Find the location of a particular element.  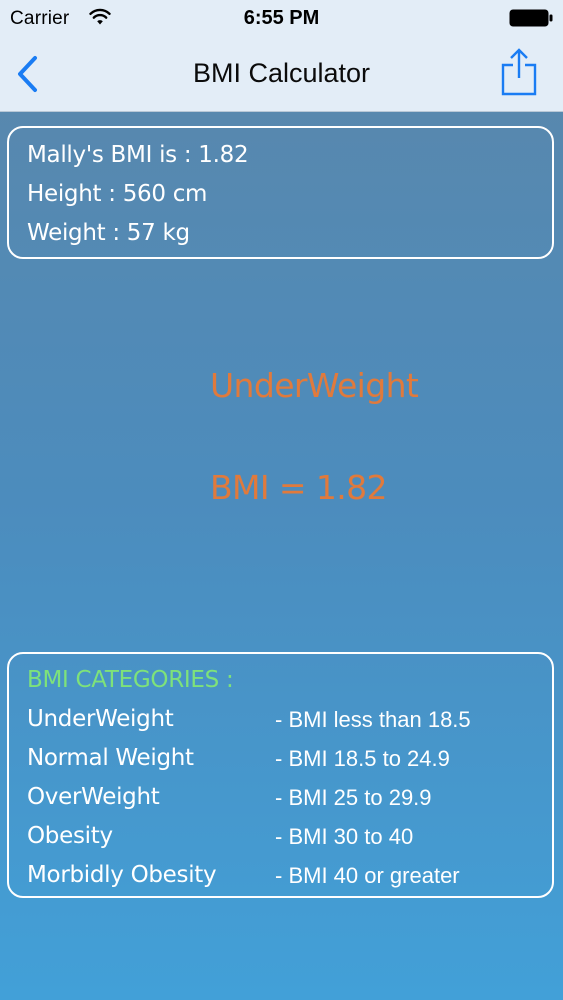

category-row: Morbidly Obesity - BMI 40 or greater is located at coordinates (280, 875).